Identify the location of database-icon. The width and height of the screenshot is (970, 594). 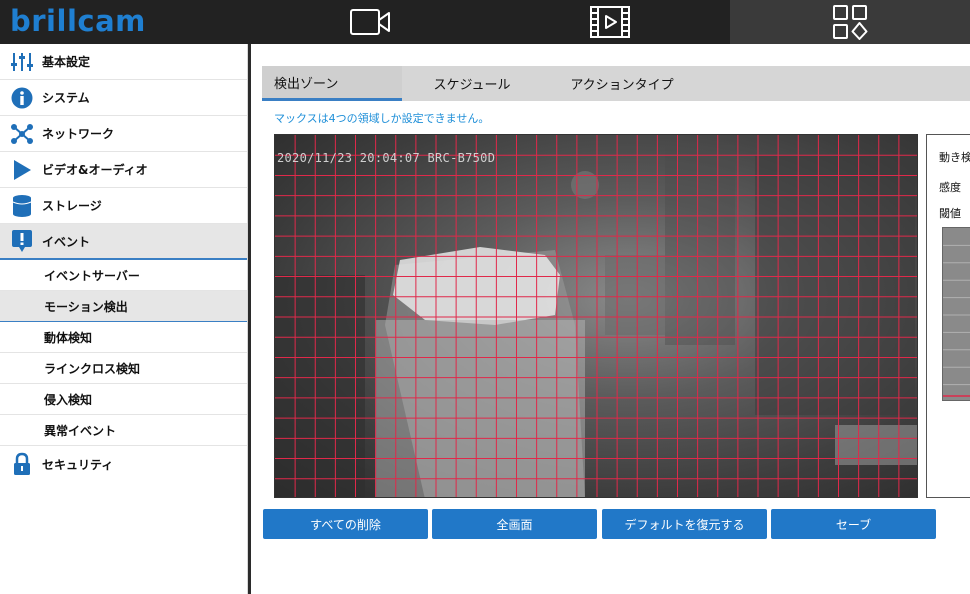
(22, 206).